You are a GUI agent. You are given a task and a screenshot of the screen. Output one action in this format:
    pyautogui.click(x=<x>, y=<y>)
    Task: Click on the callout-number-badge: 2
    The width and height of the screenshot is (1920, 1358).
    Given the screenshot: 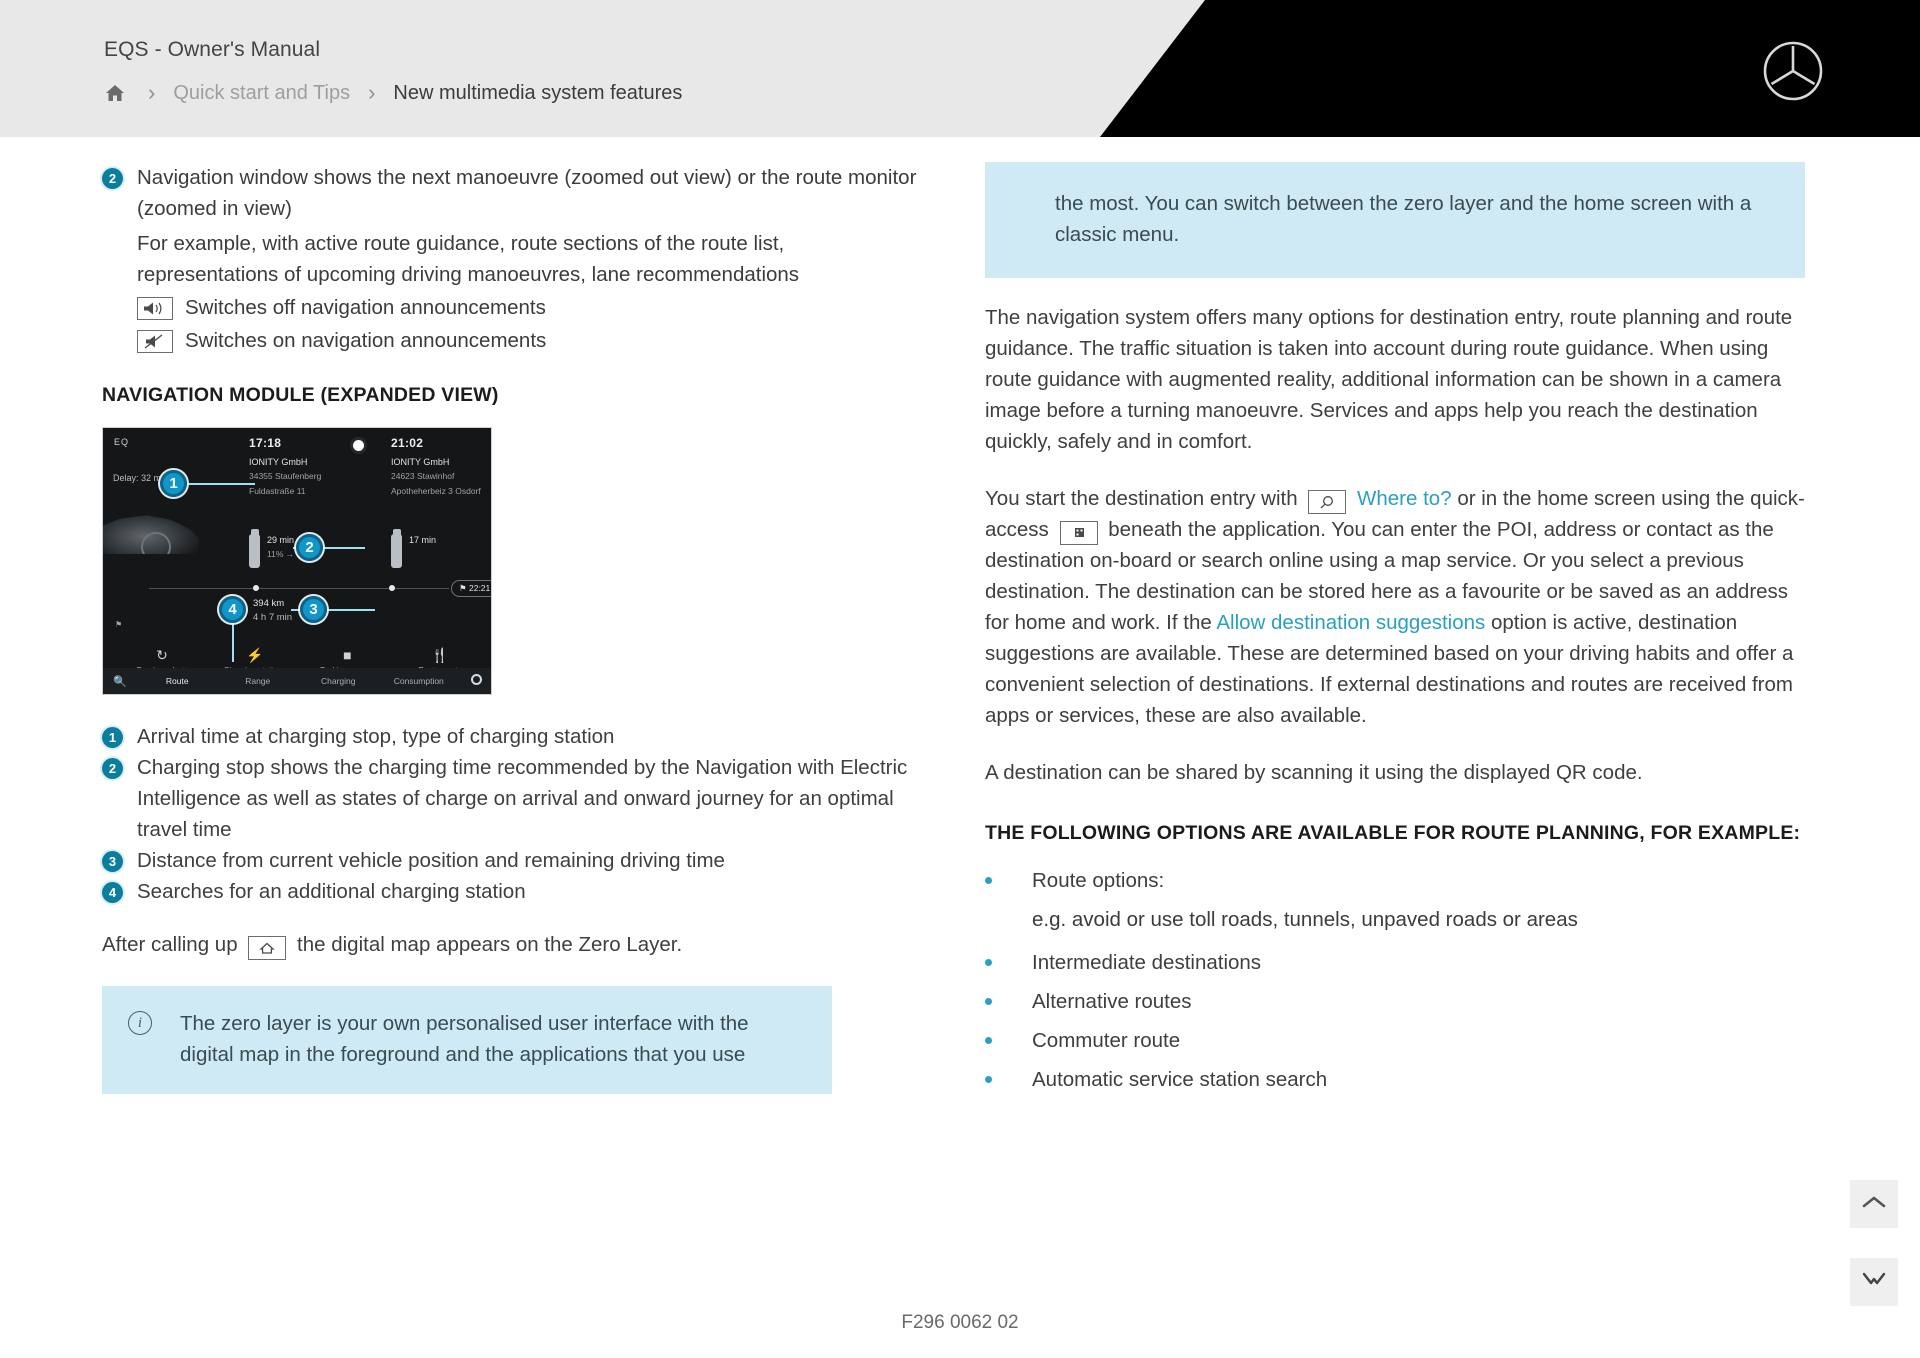 What is the action you would take?
    pyautogui.click(x=112, y=178)
    